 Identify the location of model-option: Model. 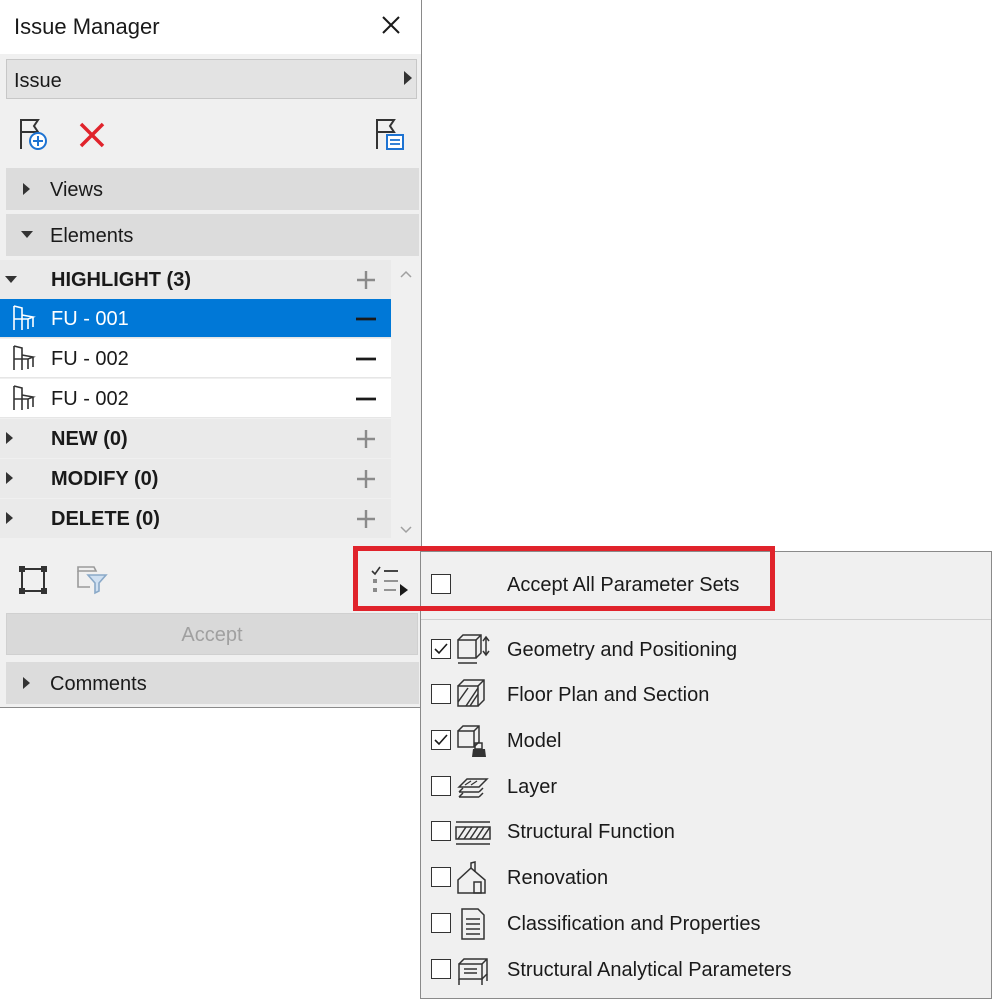
(706, 741).